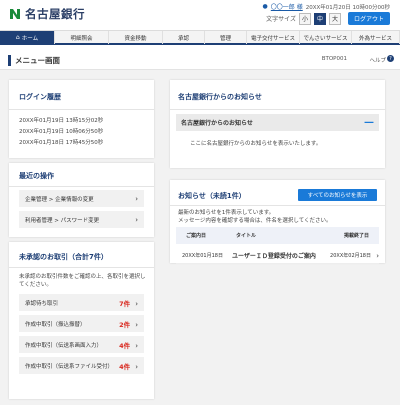 This screenshot has height=405, width=400. What do you see at coordinates (40, 97) in the screenshot?
I see `login-history-title: ログイン履歴` at bounding box center [40, 97].